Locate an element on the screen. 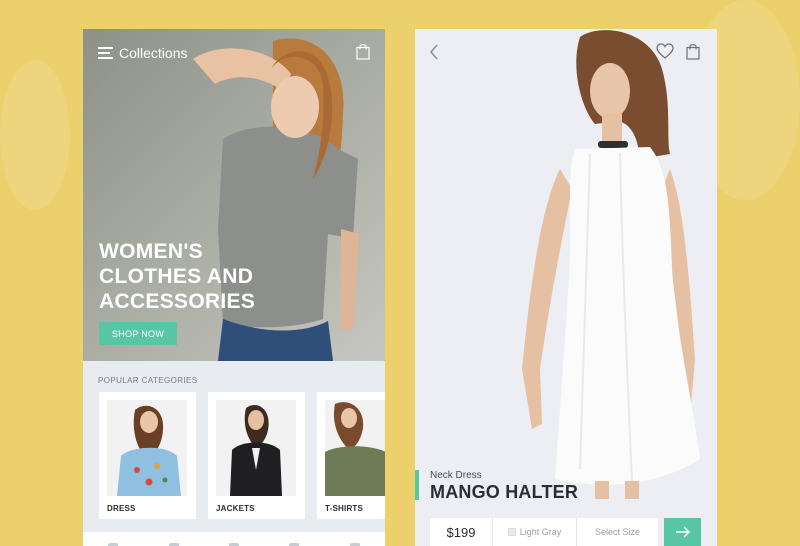  chevron-left-icon is located at coordinates (434, 52).